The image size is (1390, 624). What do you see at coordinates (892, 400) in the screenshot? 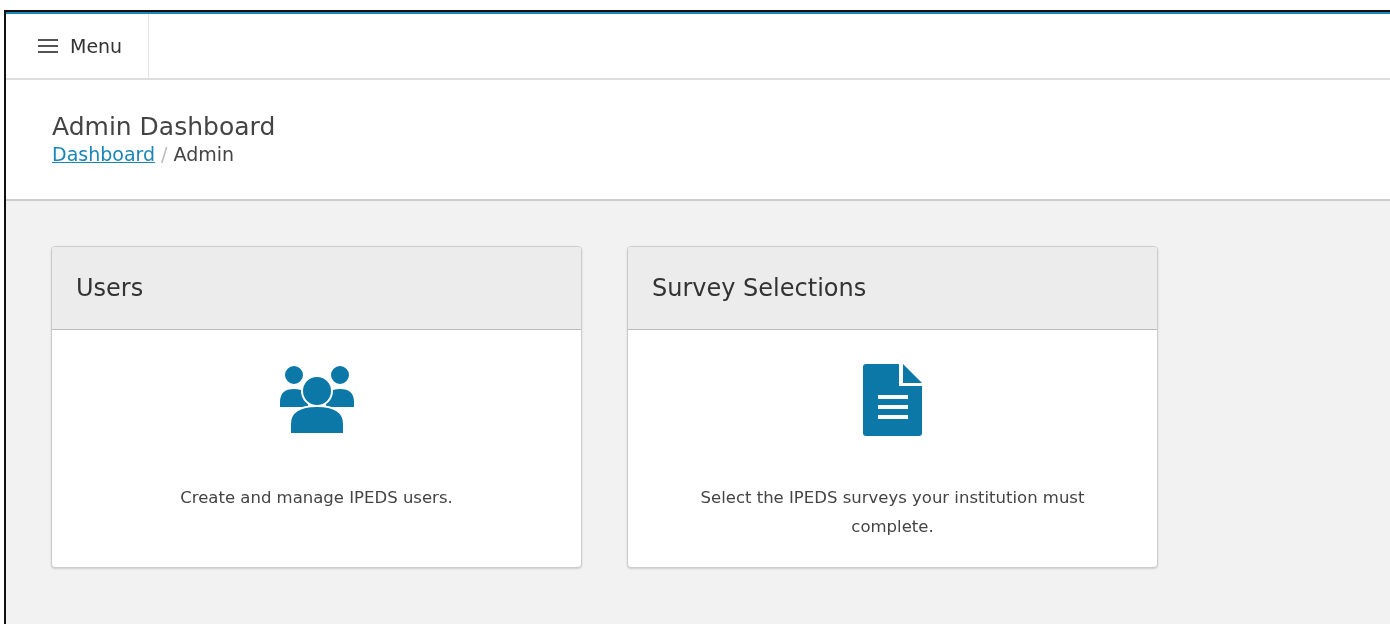
I see `document-icon` at bounding box center [892, 400].